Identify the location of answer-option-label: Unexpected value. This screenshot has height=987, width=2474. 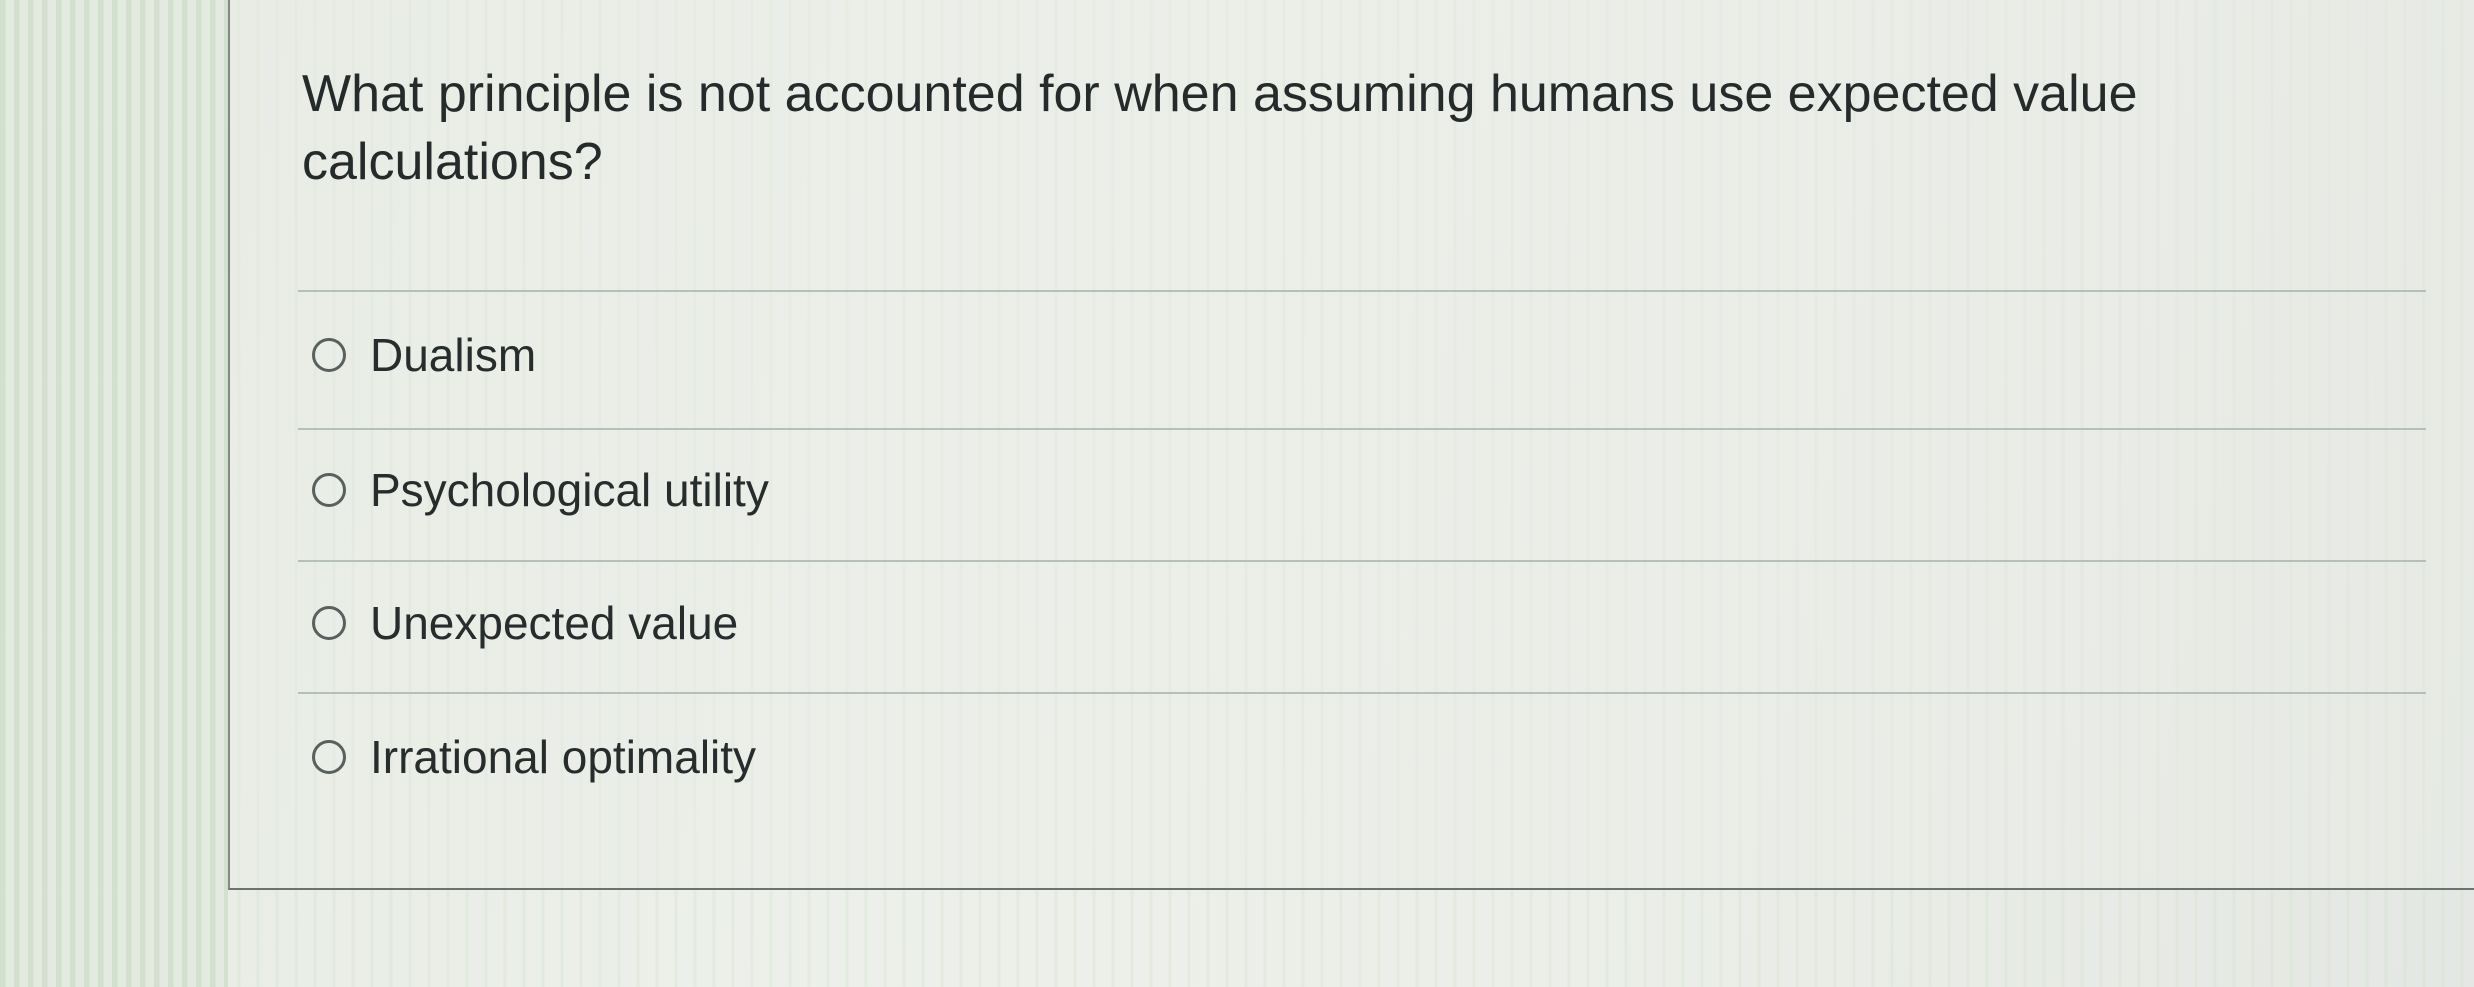
(554, 623).